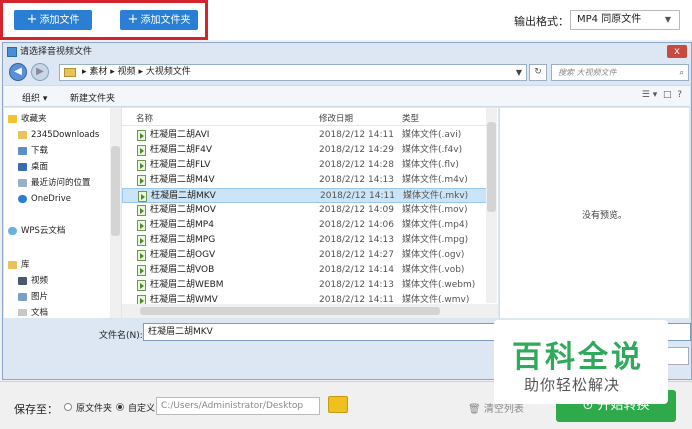  Describe the element at coordinates (308, 210) in the screenshot. I see `file-row: 枉凝眉二胡MOV2018/2/12 14:09媒体文件(.mov)2` at that location.